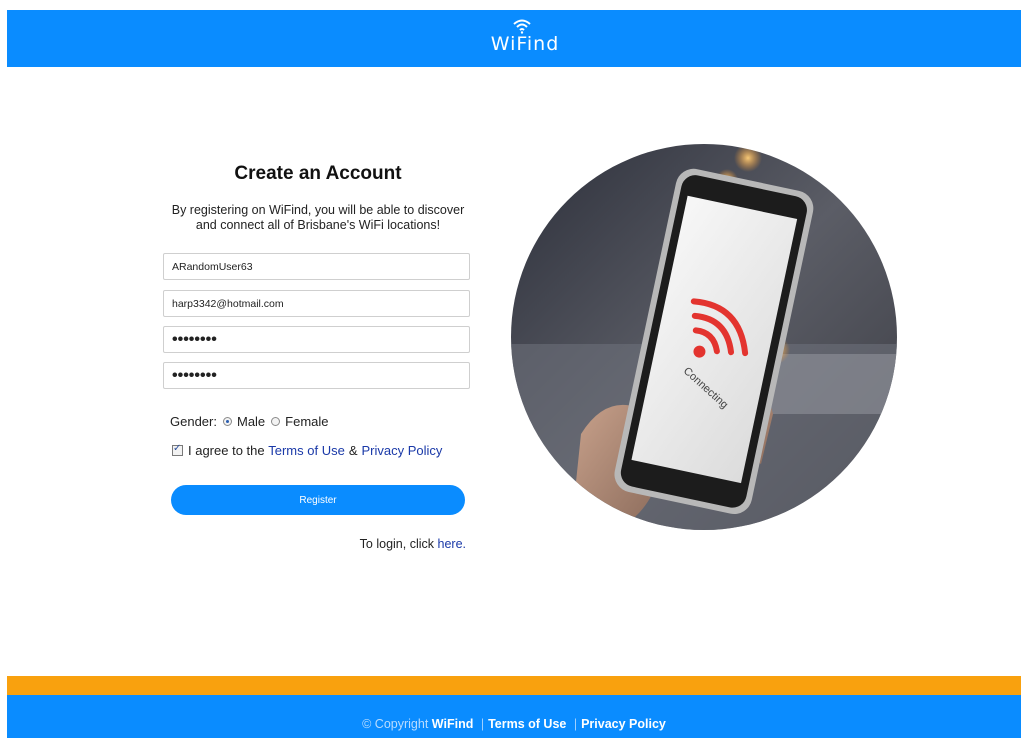 This screenshot has width=1021, height=738. Describe the element at coordinates (227, 421) in the screenshot. I see `gender-male-radio` at that location.